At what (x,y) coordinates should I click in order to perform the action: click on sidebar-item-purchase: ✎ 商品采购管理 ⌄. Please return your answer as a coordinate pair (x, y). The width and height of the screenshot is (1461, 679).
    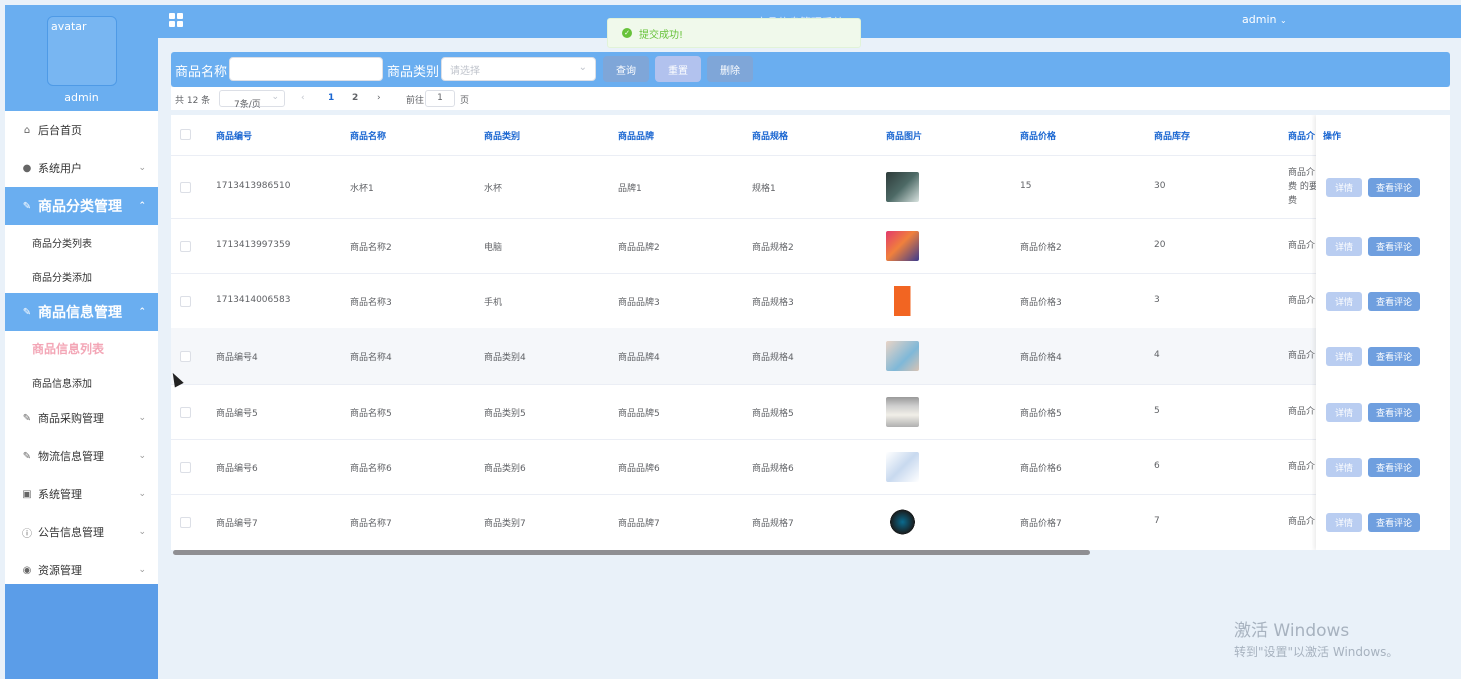
    Looking at the image, I should click on (81, 418).